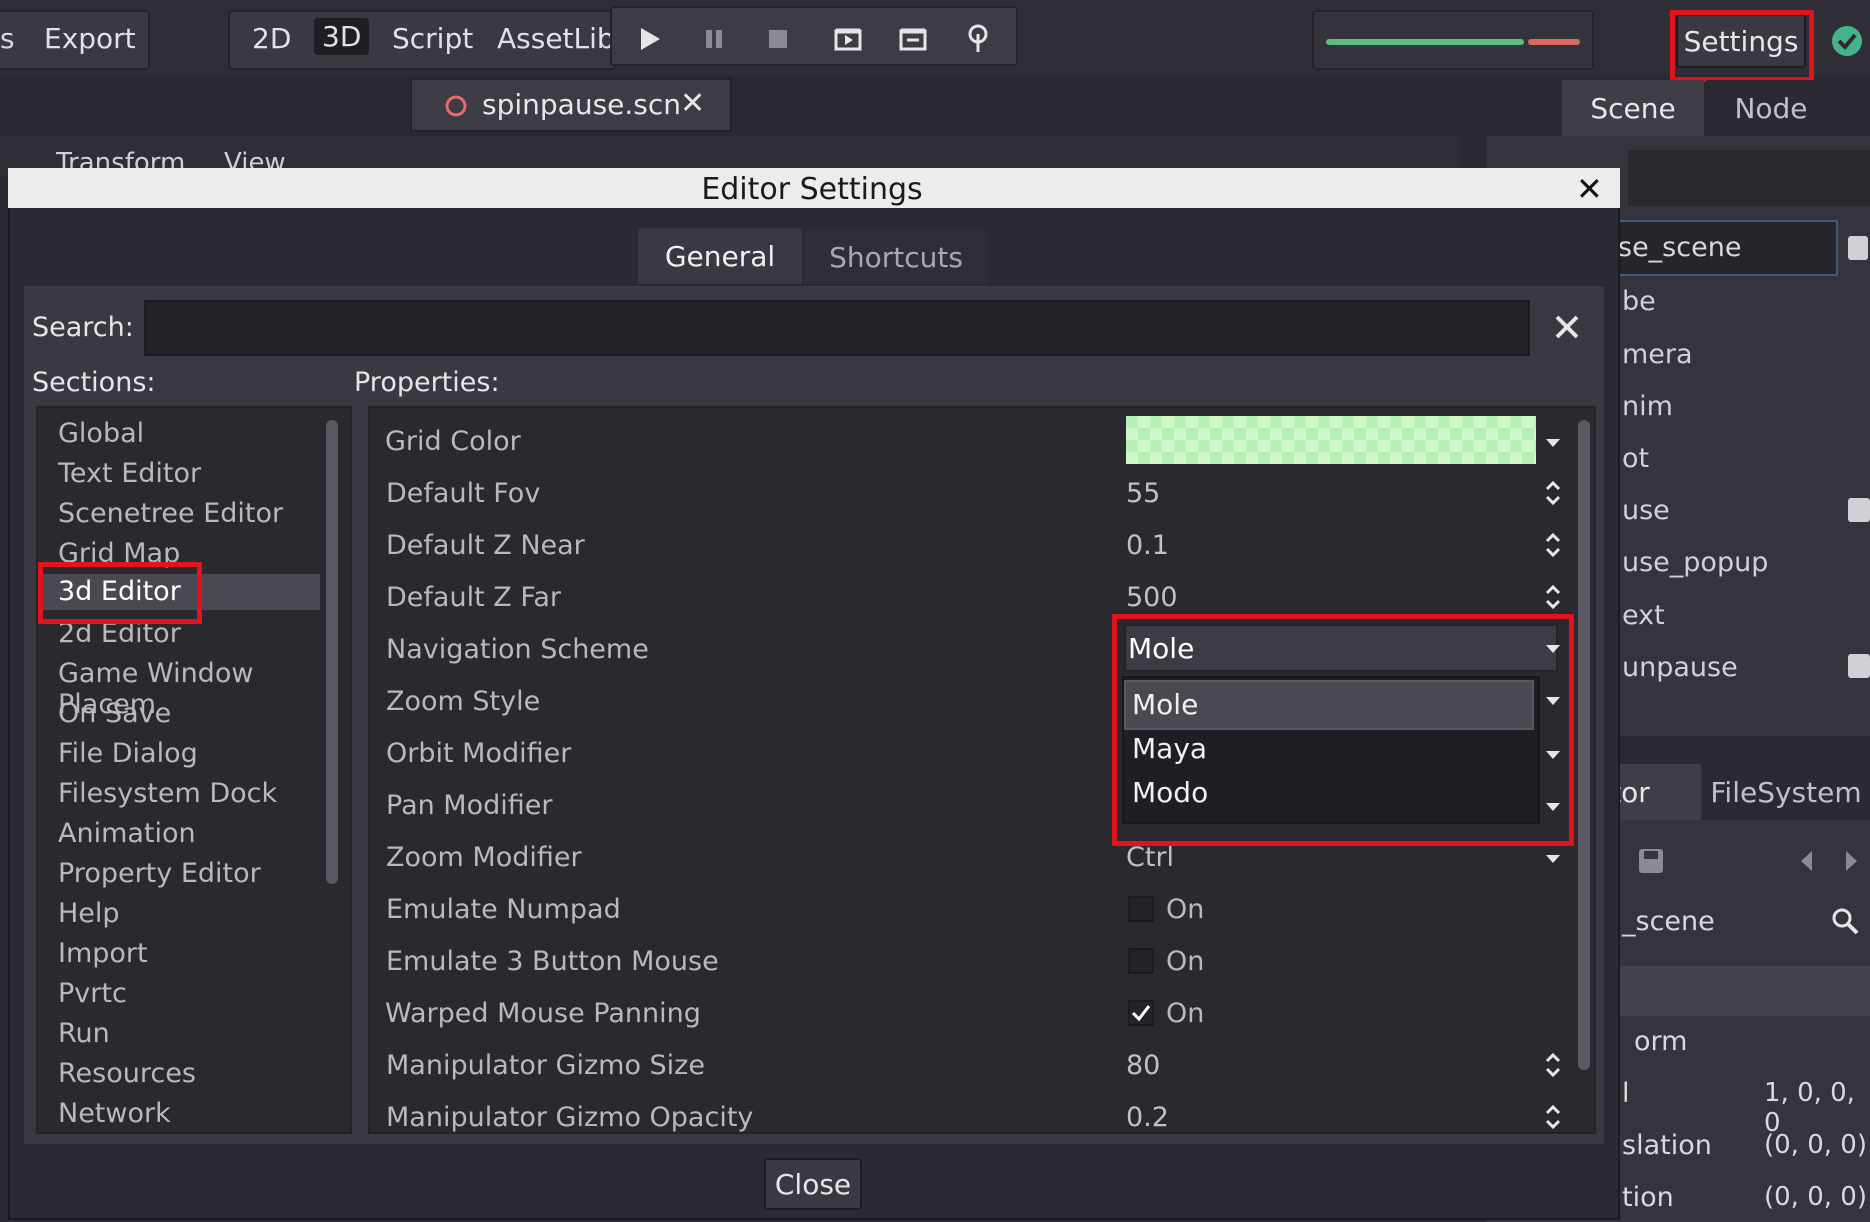  Describe the element at coordinates (848, 39) in the screenshot. I see `play-scene-icon` at that location.